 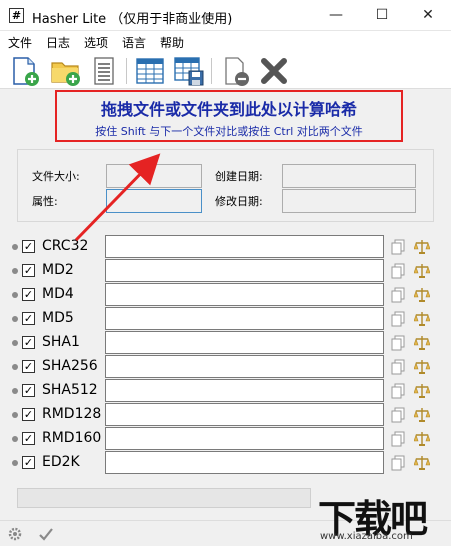 What do you see at coordinates (164, 498) in the screenshot?
I see `progress-bar` at bounding box center [164, 498].